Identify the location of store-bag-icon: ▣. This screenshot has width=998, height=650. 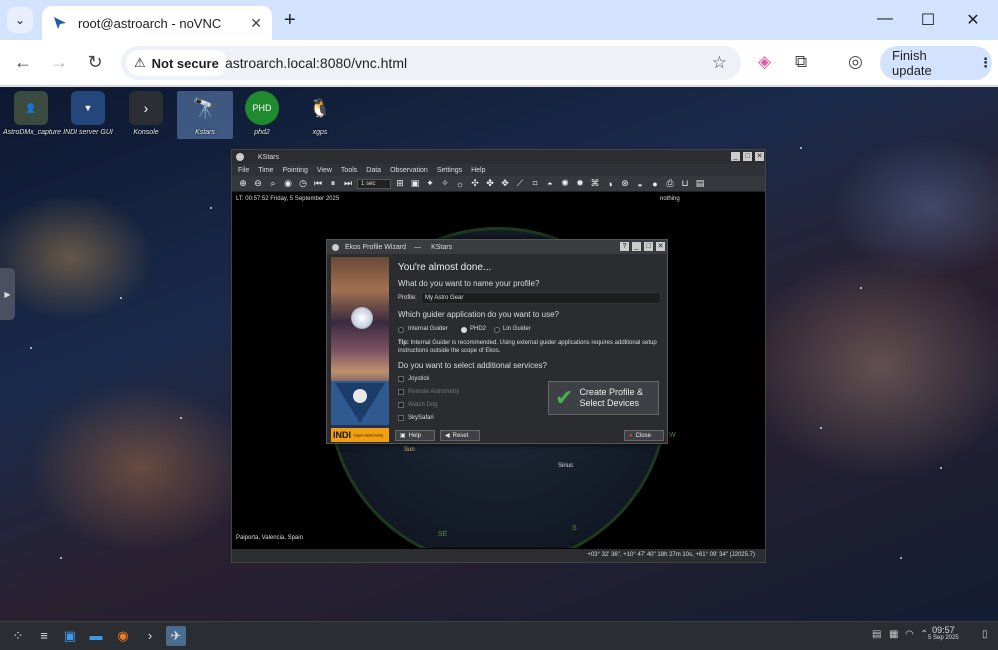
(70, 636).